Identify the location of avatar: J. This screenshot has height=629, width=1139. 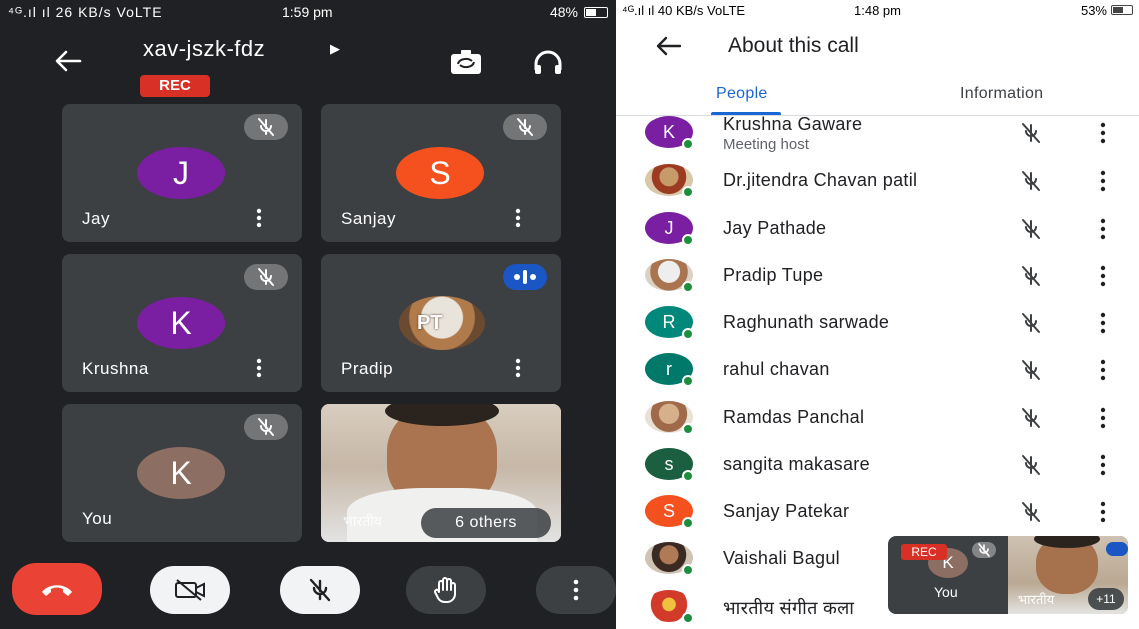
(181, 173).